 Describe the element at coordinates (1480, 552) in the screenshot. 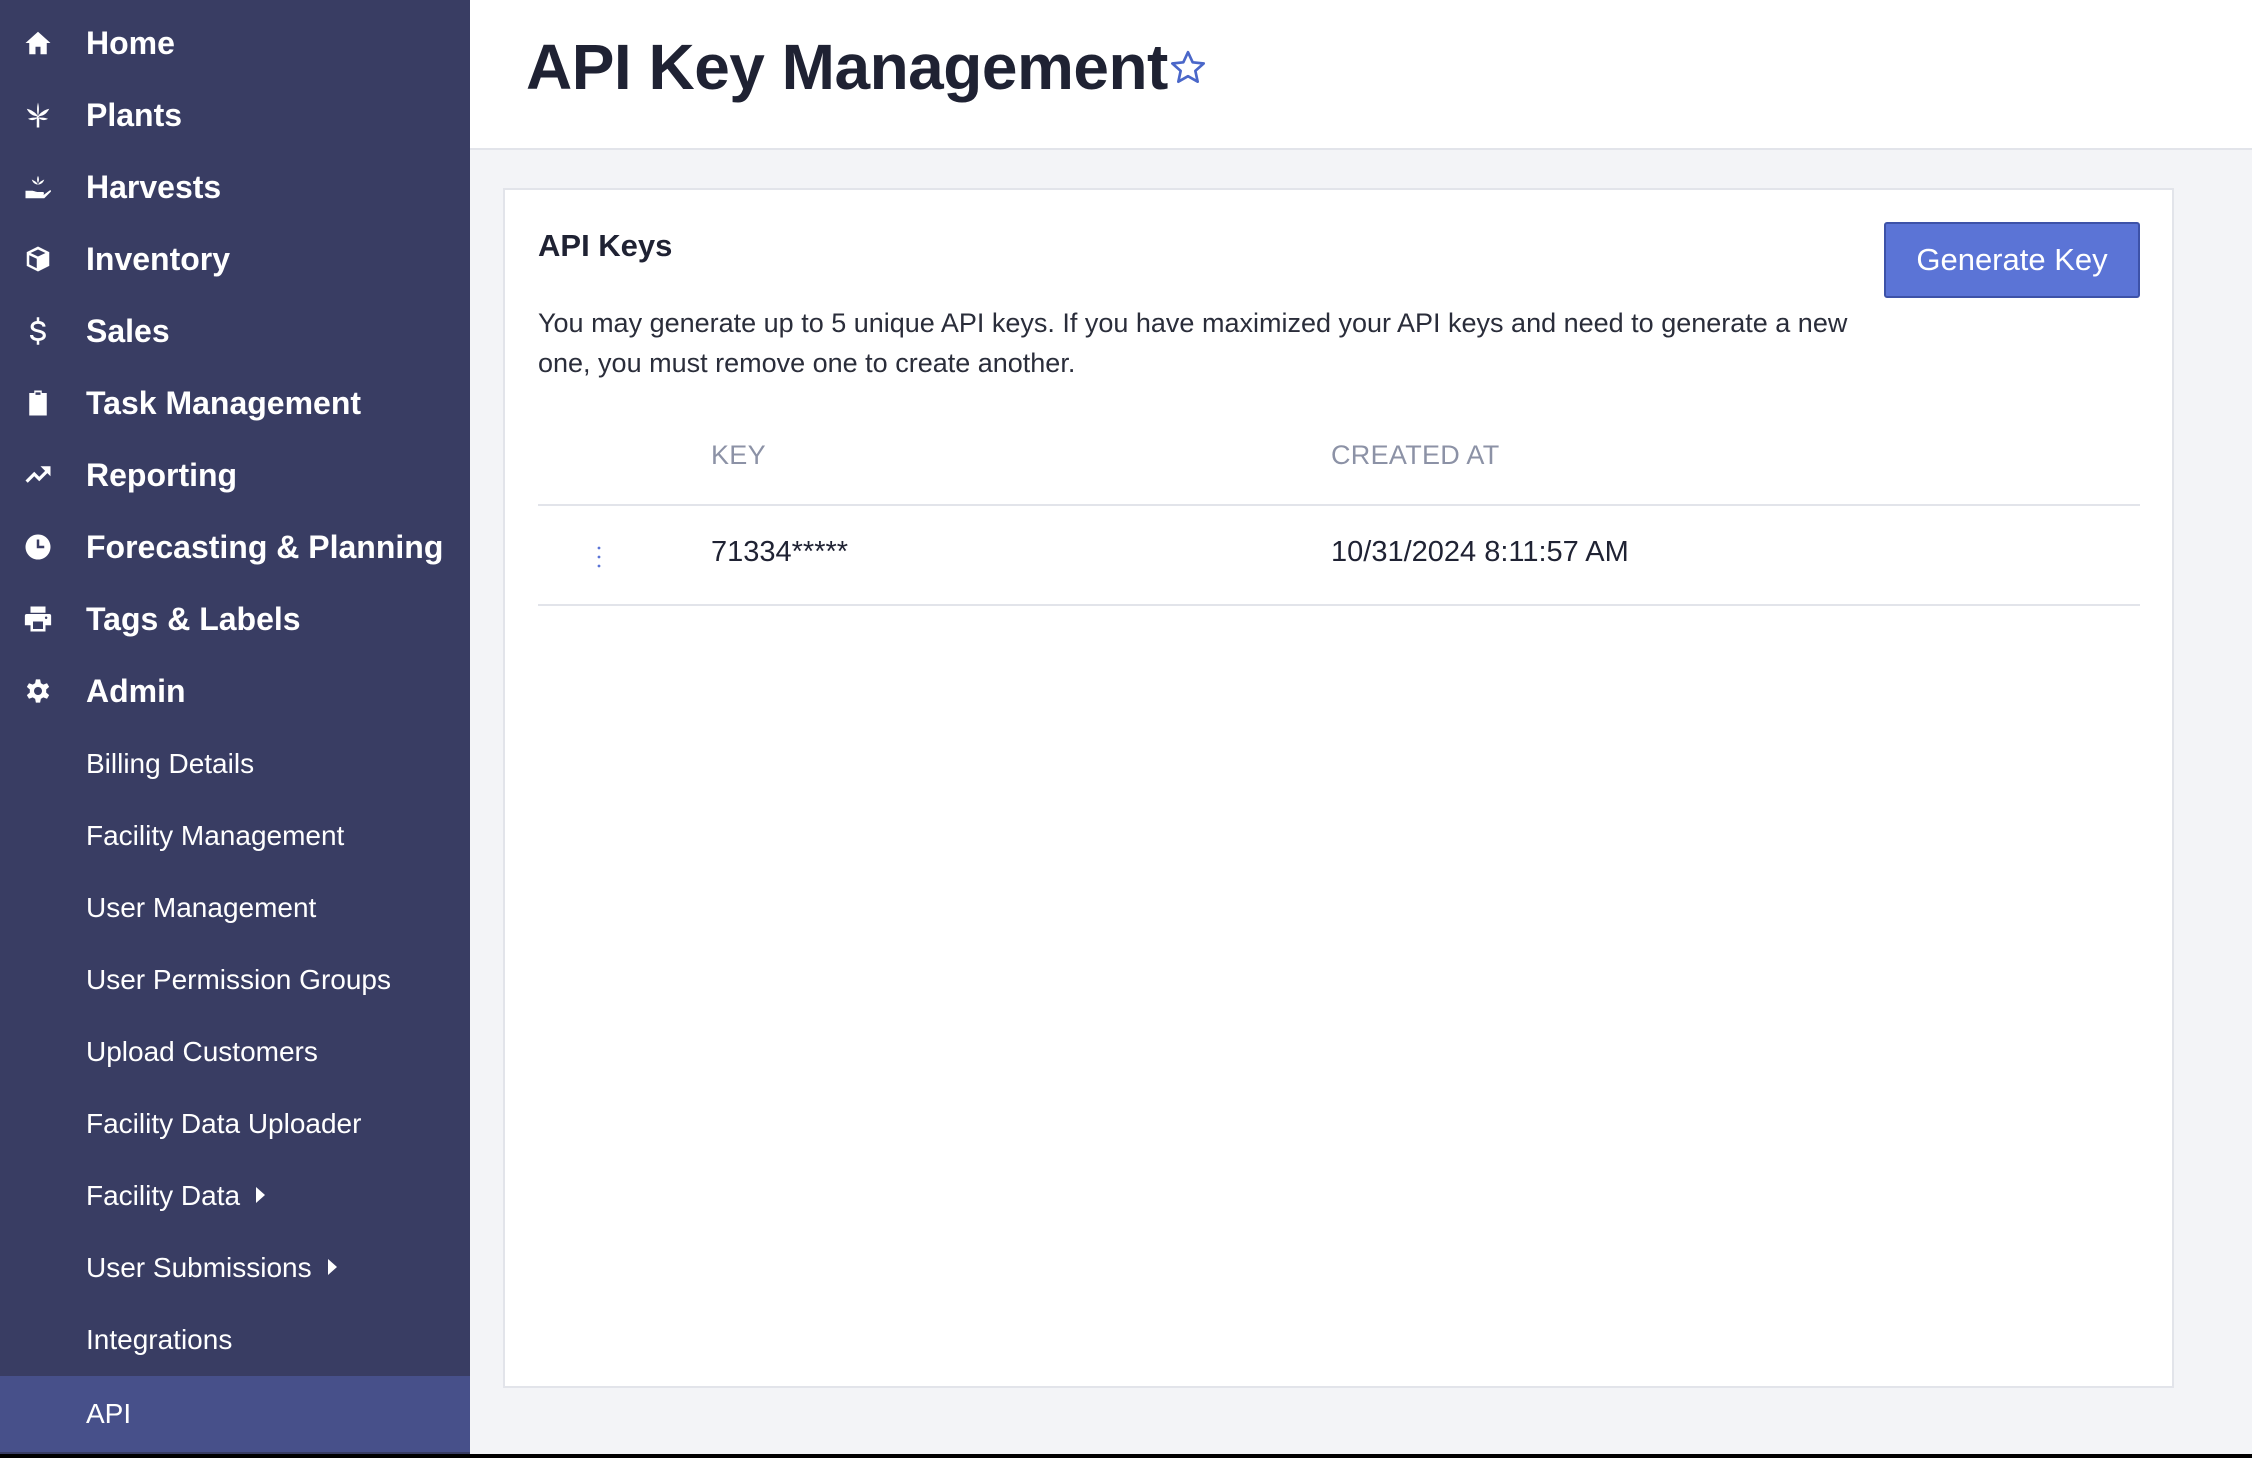

I see `api-key-created-at: 10/31/2024 8:11:57 AM` at that location.